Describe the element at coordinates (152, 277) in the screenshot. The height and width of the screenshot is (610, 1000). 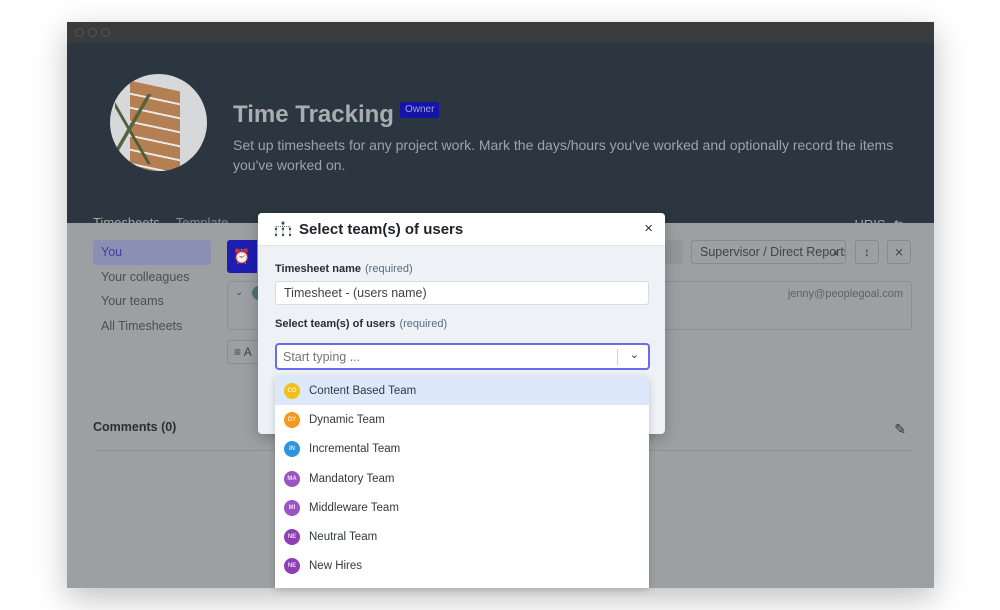
I see `sidebar-item-colleagues: Your colleagues` at that location.